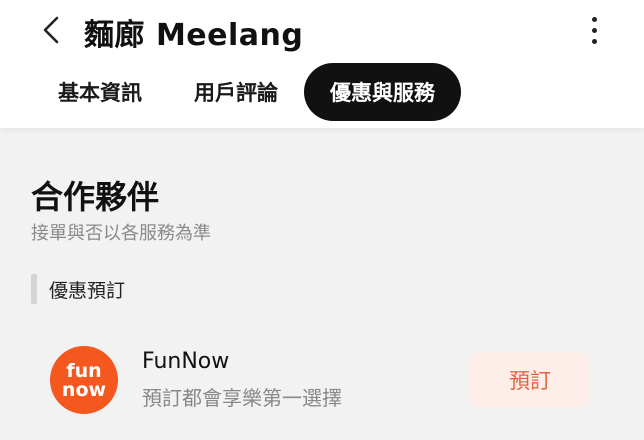  What do you see at coordinates (594, 30) in the screenshot?
I see `more-options-button` at bounding box center [594, 30].